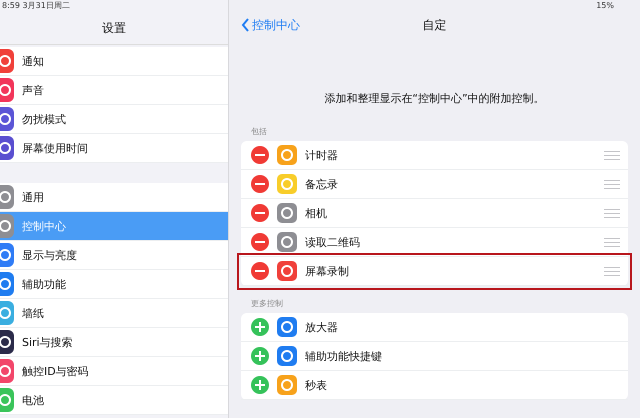  I want to click on control-name: 备忘录, so click(322, 184).